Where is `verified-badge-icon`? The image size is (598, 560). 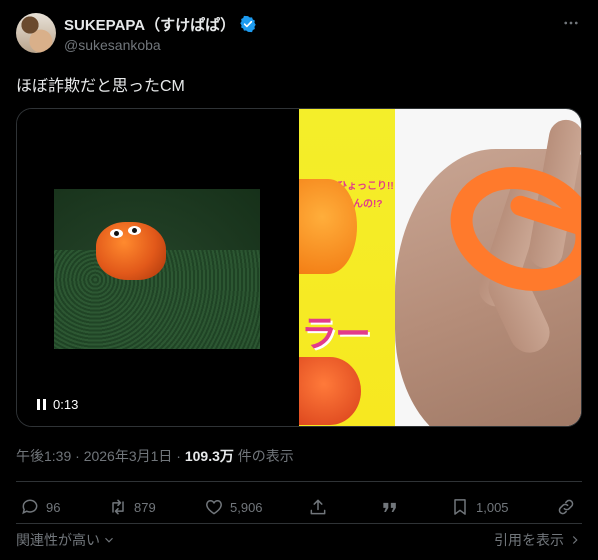 verified-badge-icon is located at coordinates (248, 24).